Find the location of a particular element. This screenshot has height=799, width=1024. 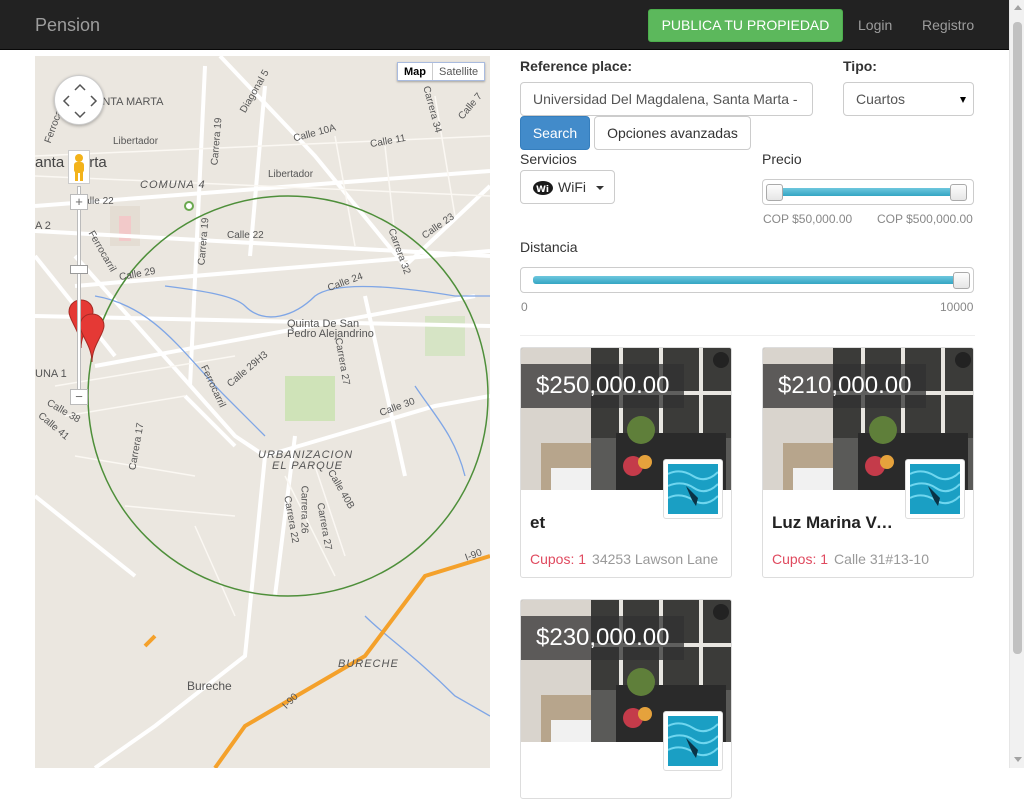

map-label: Bureche is located at coordinates (209, 686).